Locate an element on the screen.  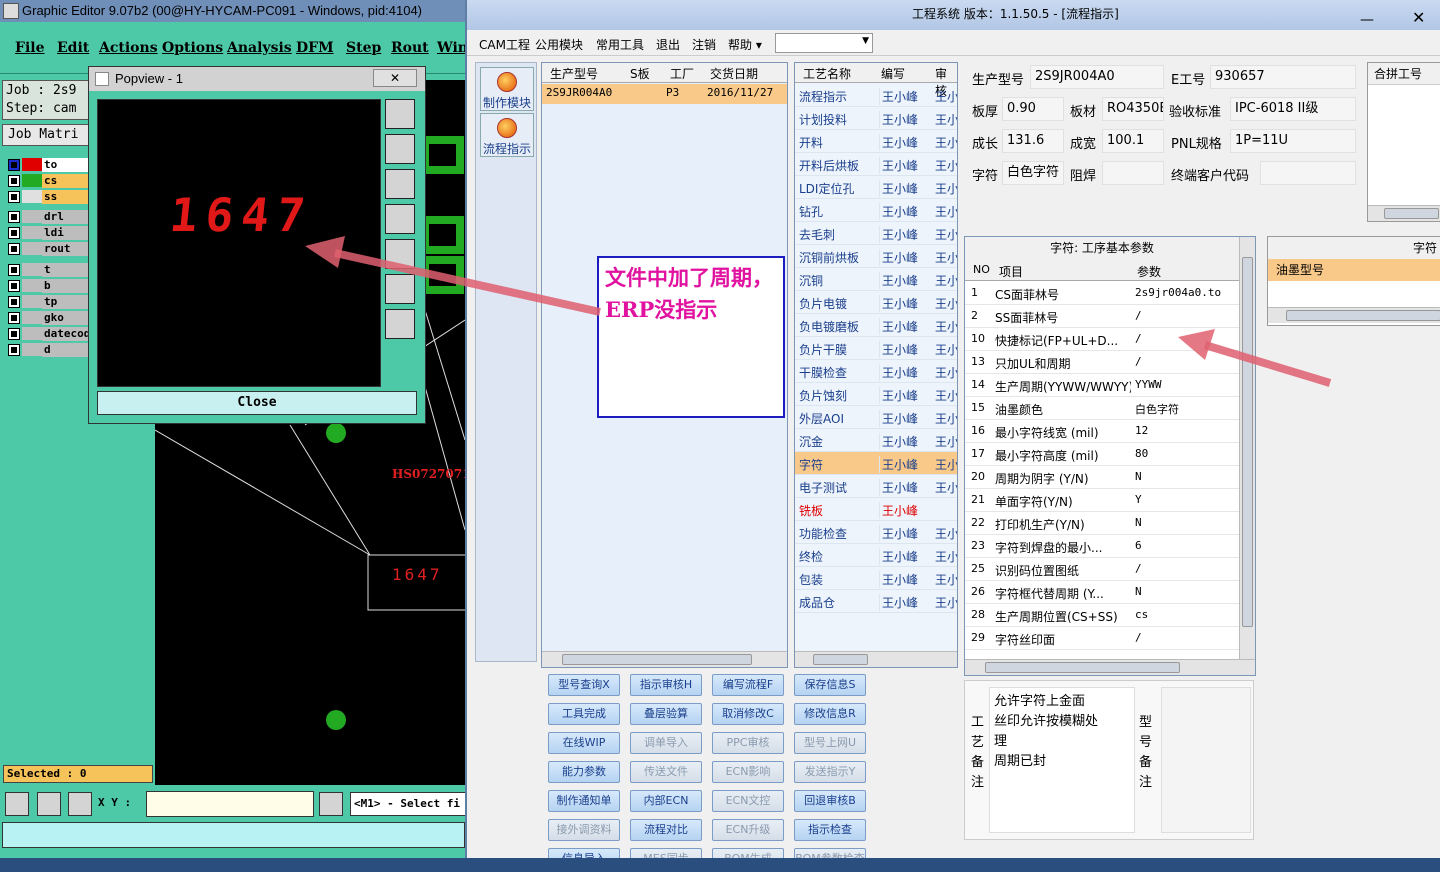
annotation-arrows is located at coordinates (818, 311).